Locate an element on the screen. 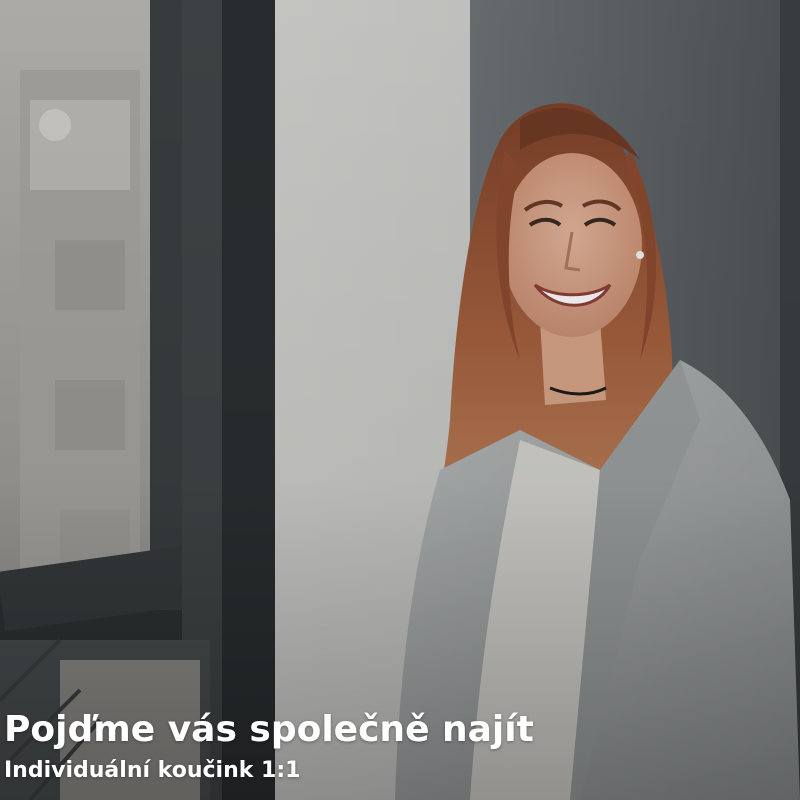 This screenshot has height=800, width=800. hero-subtitle: Individuální koučink 1:1 is located at coordinates (152, 770).